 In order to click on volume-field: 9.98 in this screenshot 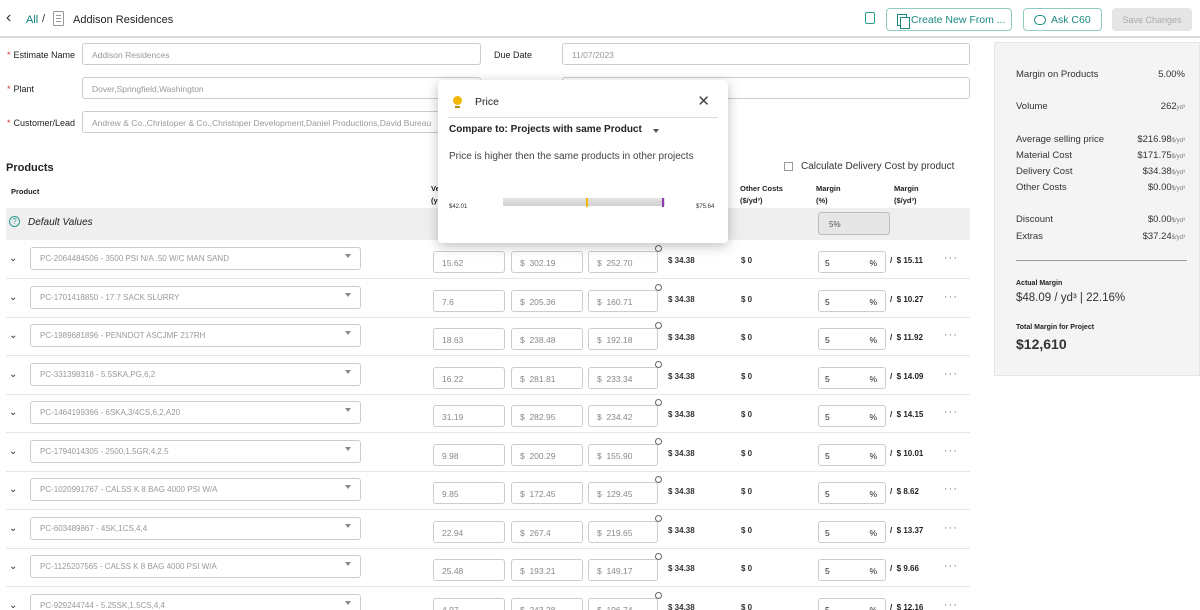, I will do `click(469, 454)`.